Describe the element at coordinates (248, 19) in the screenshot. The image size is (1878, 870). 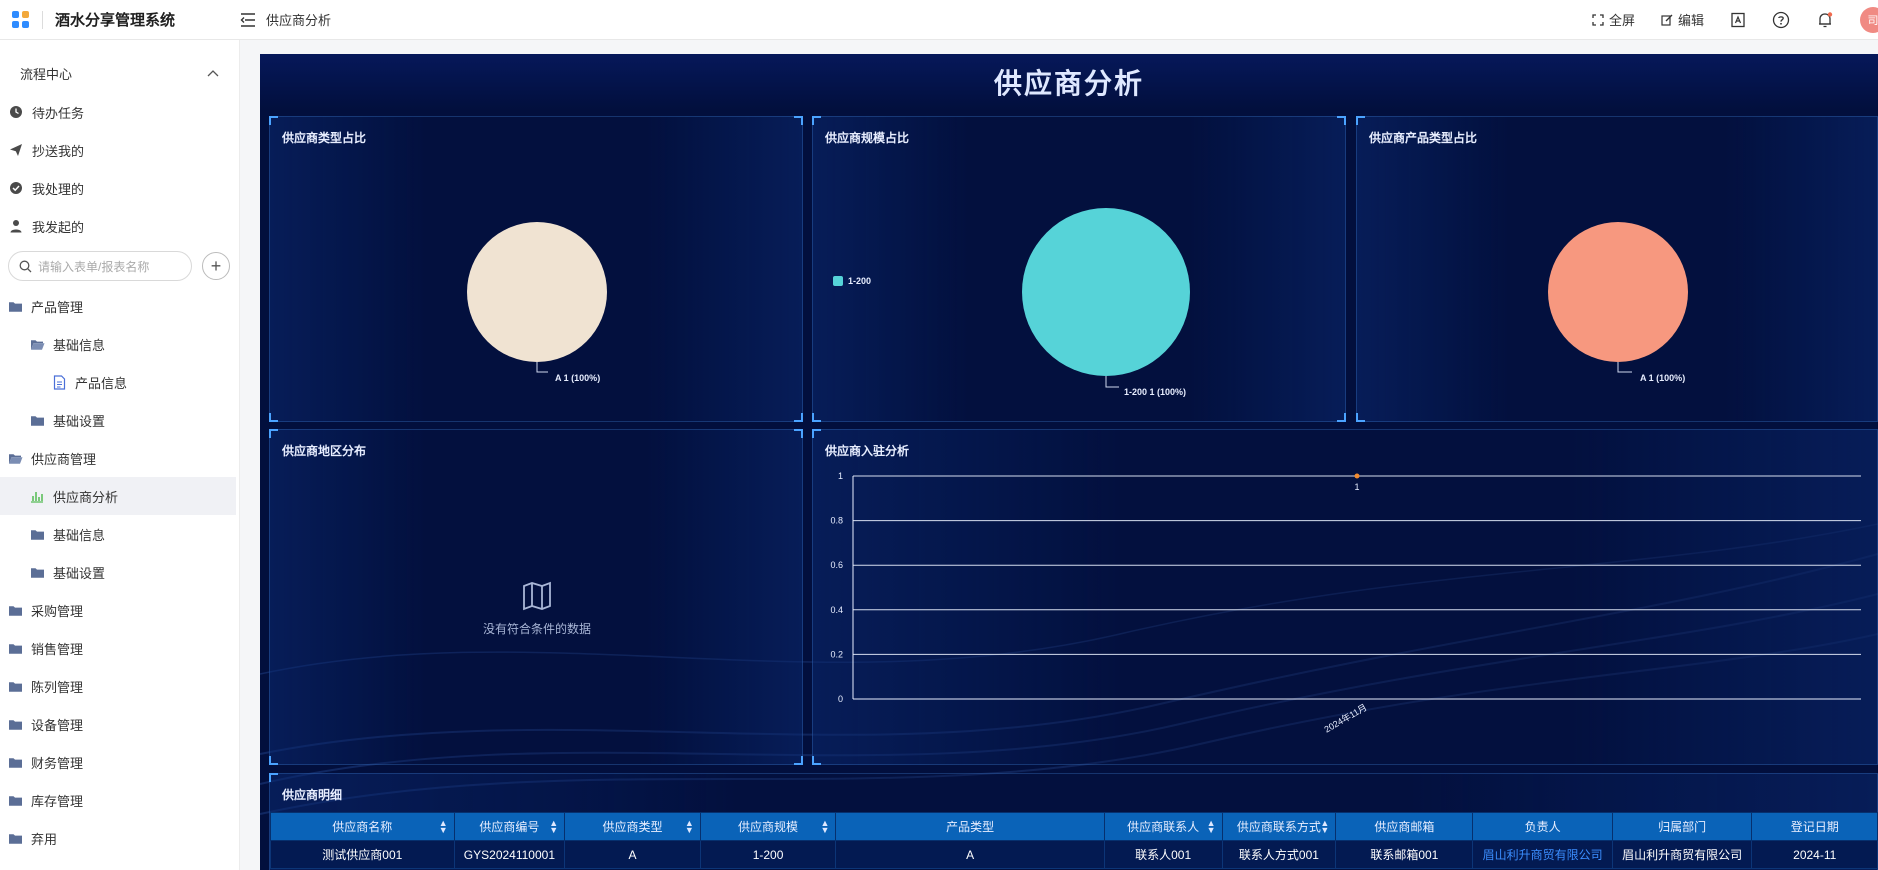
I see `menu-fold-icon` at that location.